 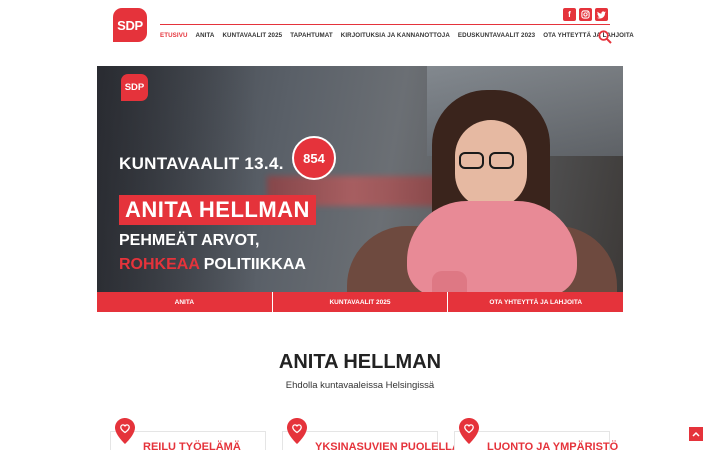 I want to click on nav-divider, so click(x=385, y=24).